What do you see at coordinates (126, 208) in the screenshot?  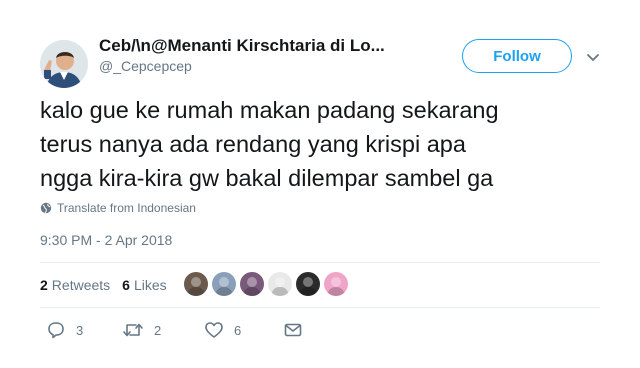 I see `translate-label: Translate from Indonesian` at bounding box center [126, 208].